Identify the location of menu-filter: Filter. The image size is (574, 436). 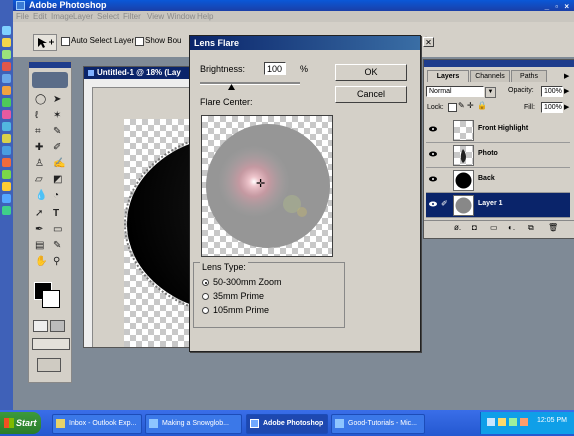
(132, 16).